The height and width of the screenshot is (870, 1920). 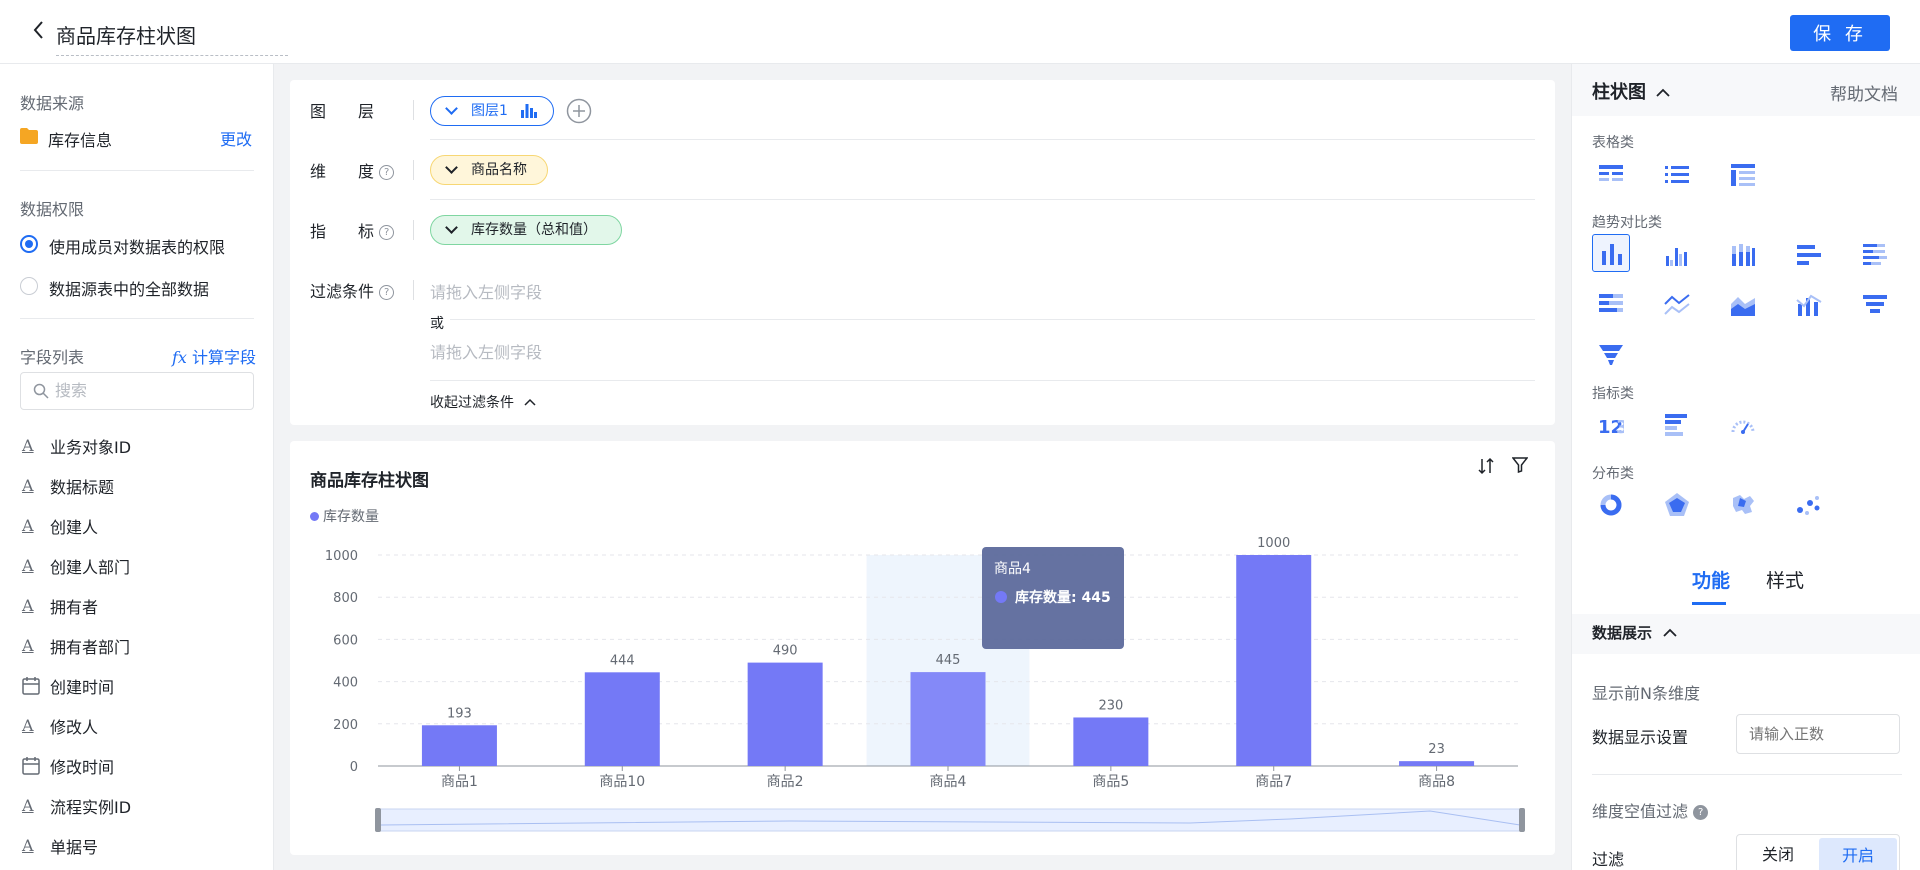 What do you see at coordinates (1677, 255) in the screenshot?
I see `chart-type-grouped-bar` at bounding box center [1677, 255].